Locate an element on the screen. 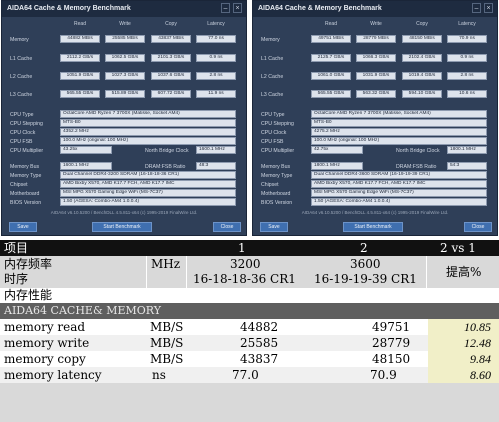 This screenshot has height=422, width=499. table-row: memory latency ns 77.0 70.9 8.60 is located at coordinates (249, 375).